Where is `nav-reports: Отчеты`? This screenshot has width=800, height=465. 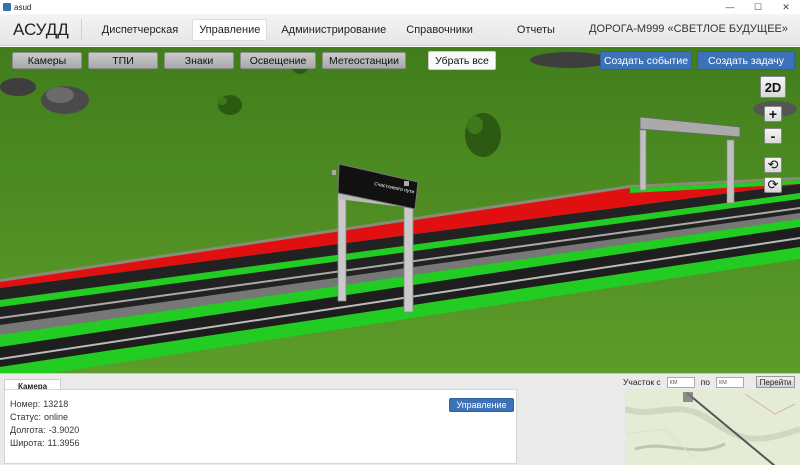 nav-reports: Отчеты is located at coordinates (536, 30).